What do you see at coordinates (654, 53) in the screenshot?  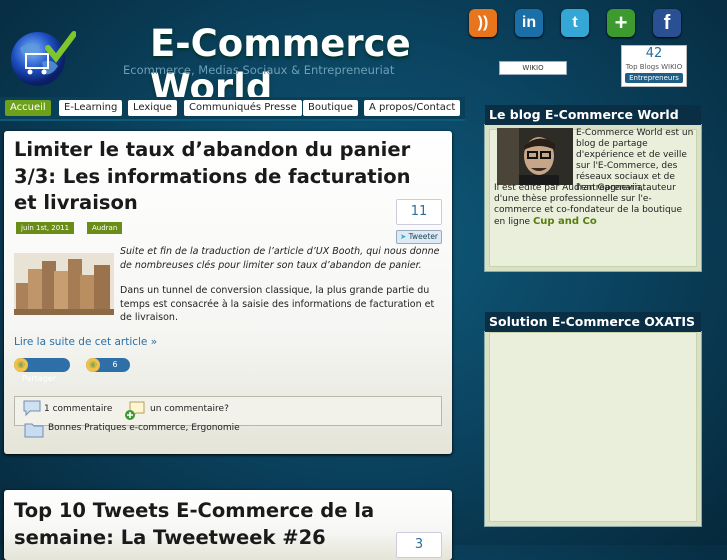 I see `wikio-rank-number: 42` at bounding box center [654, 53].